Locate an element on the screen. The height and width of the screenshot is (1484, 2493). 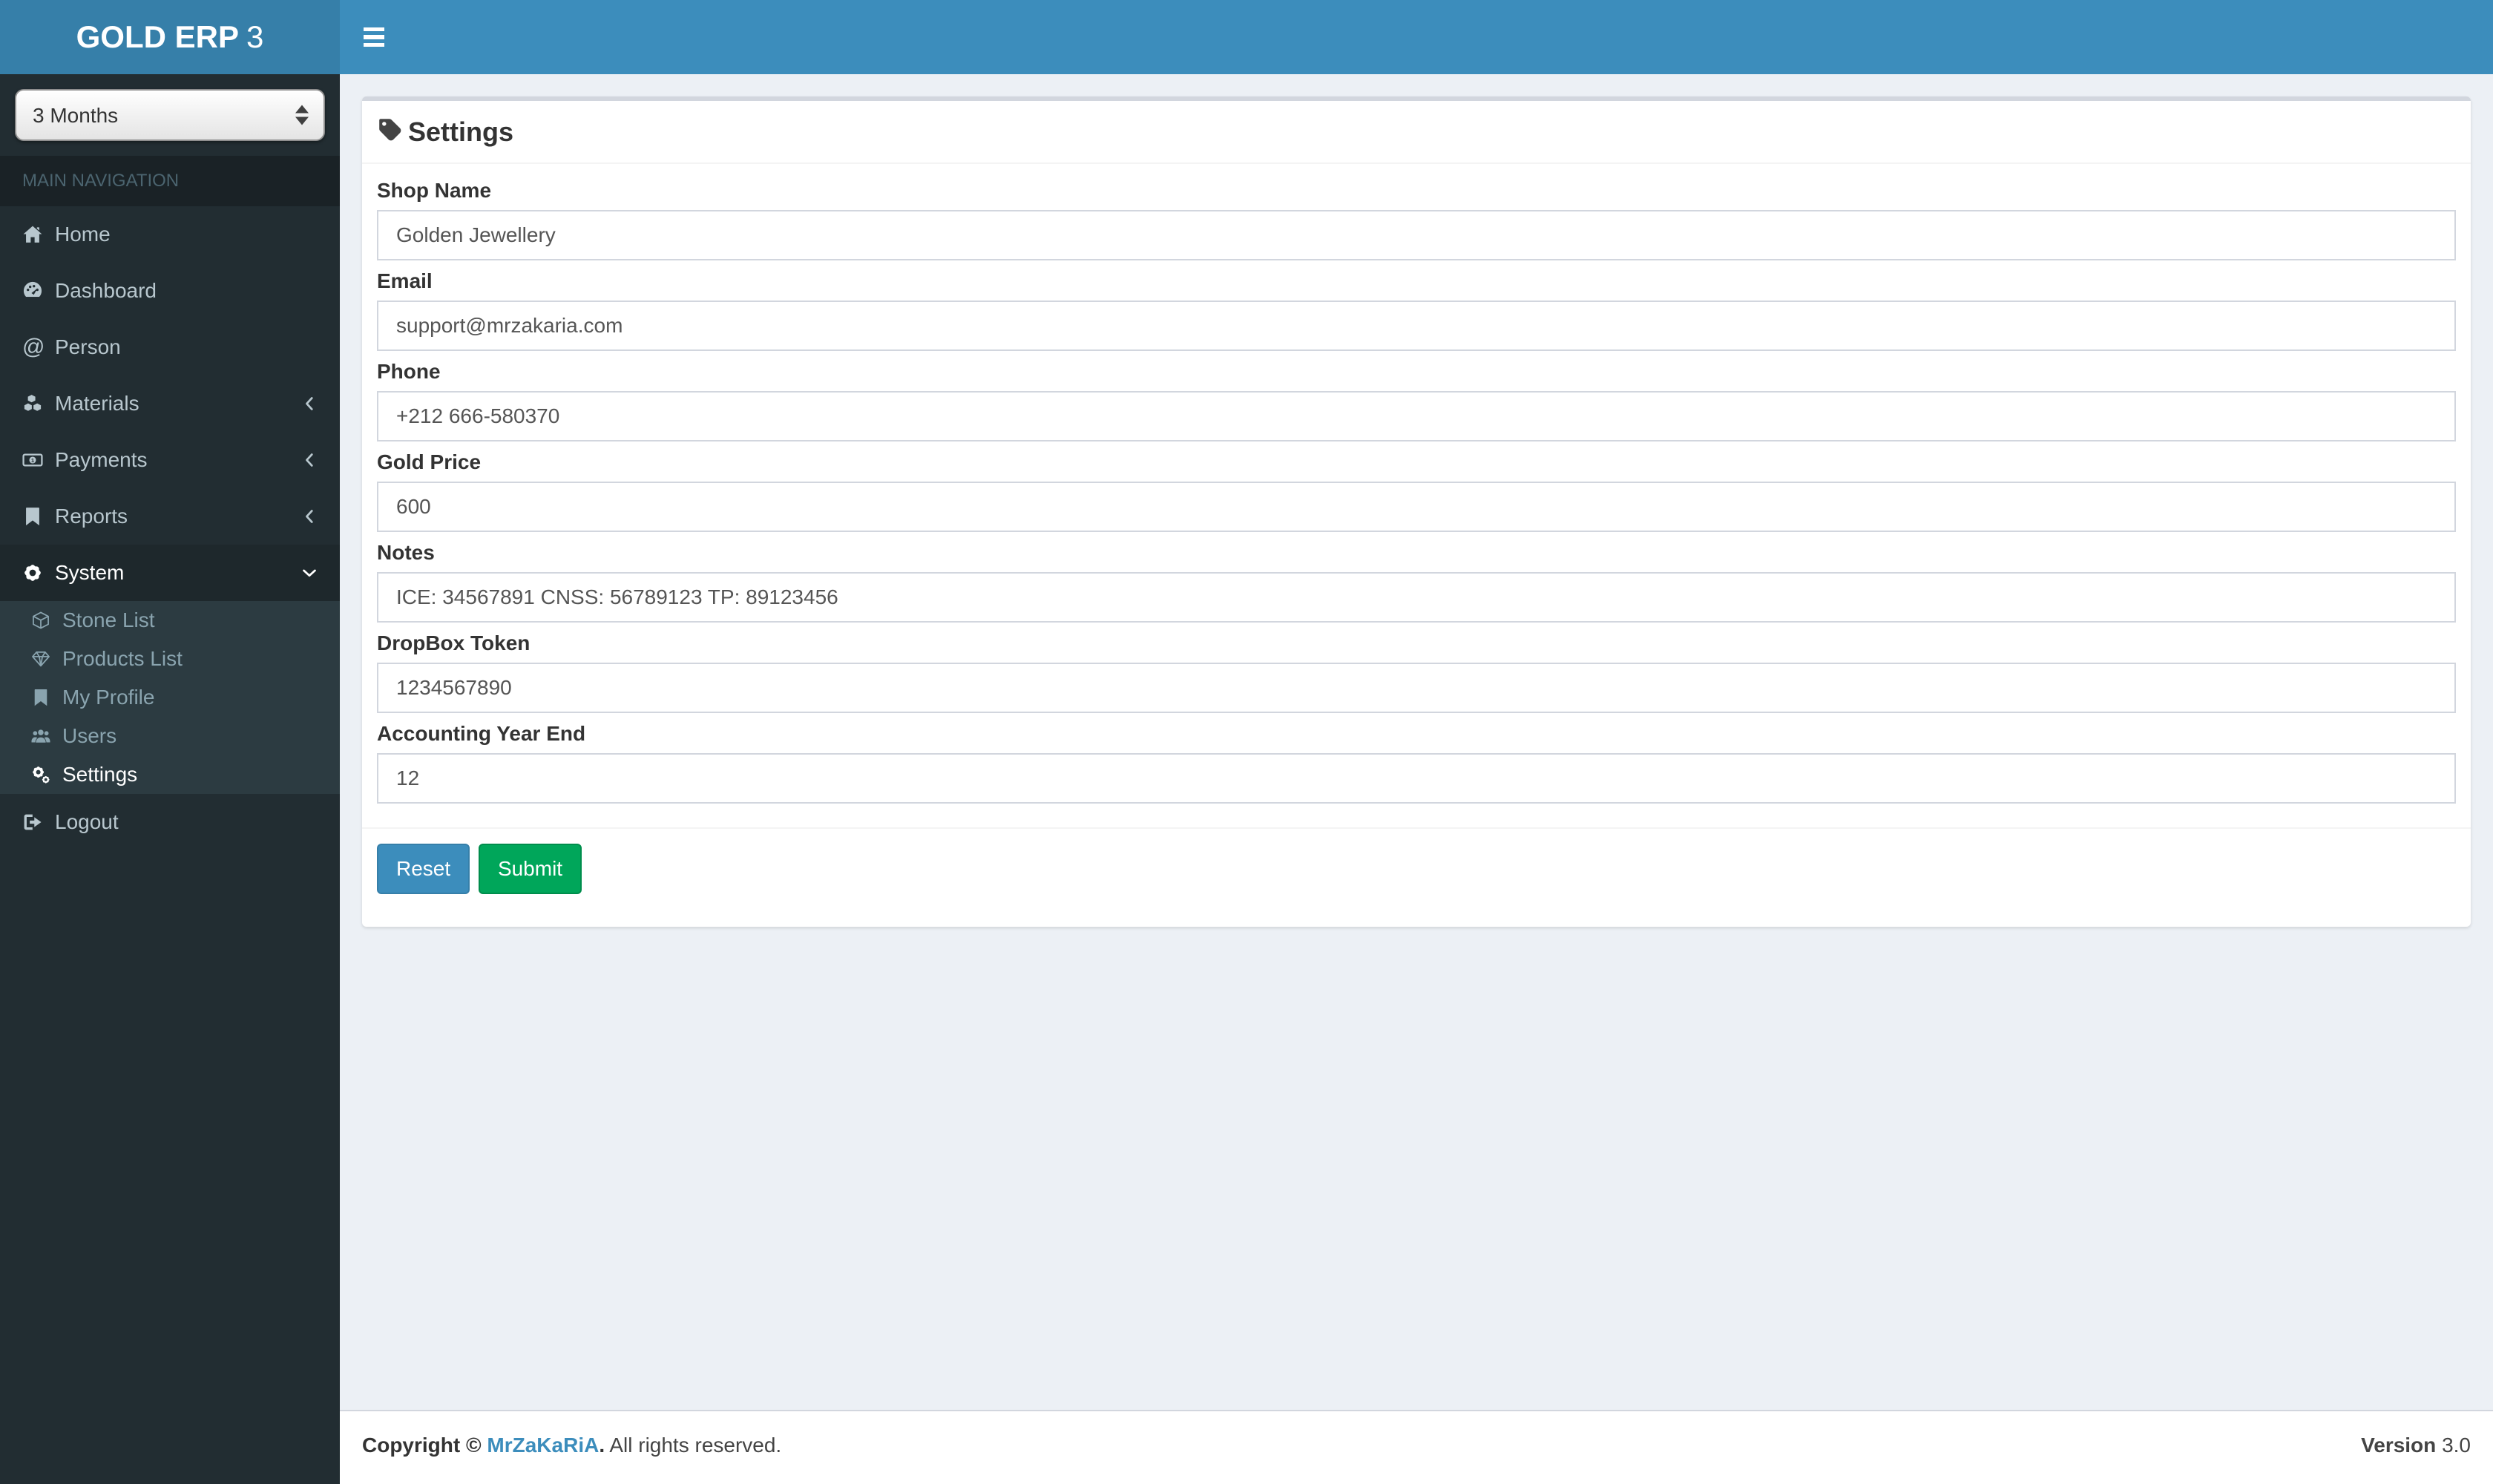
phone-label: Phone is located at coordinates (409, 372).